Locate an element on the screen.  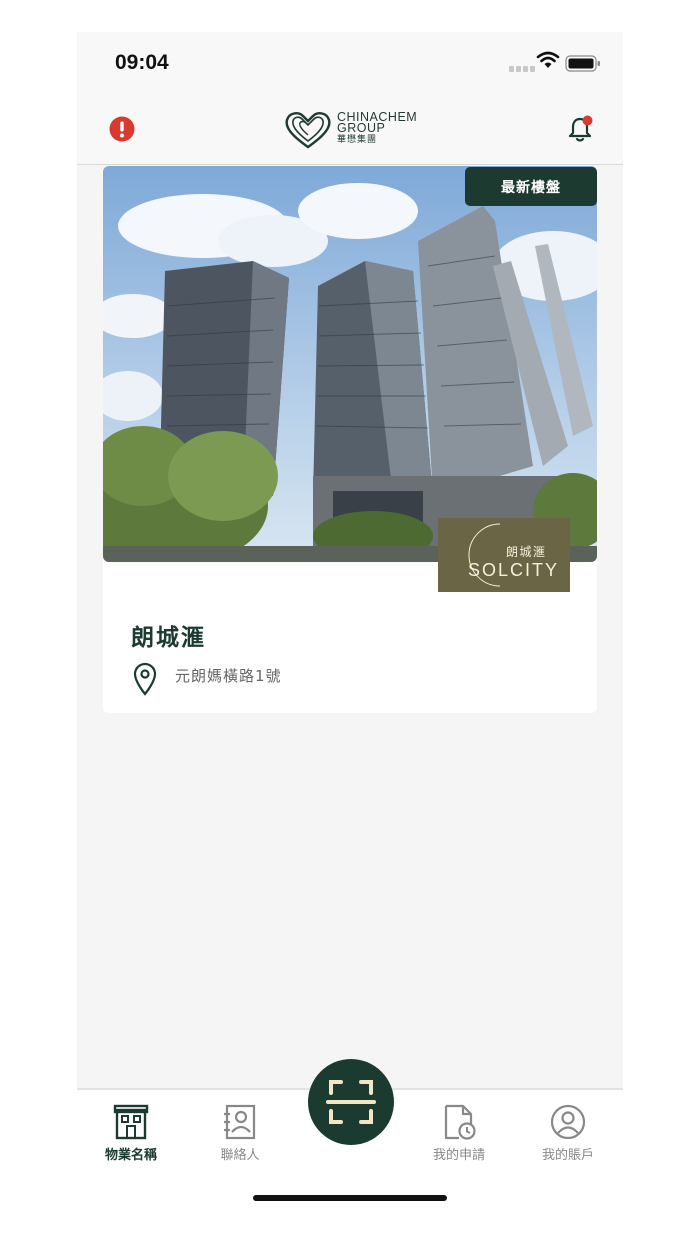
home-indicator is located at coordinates (350, 1198).